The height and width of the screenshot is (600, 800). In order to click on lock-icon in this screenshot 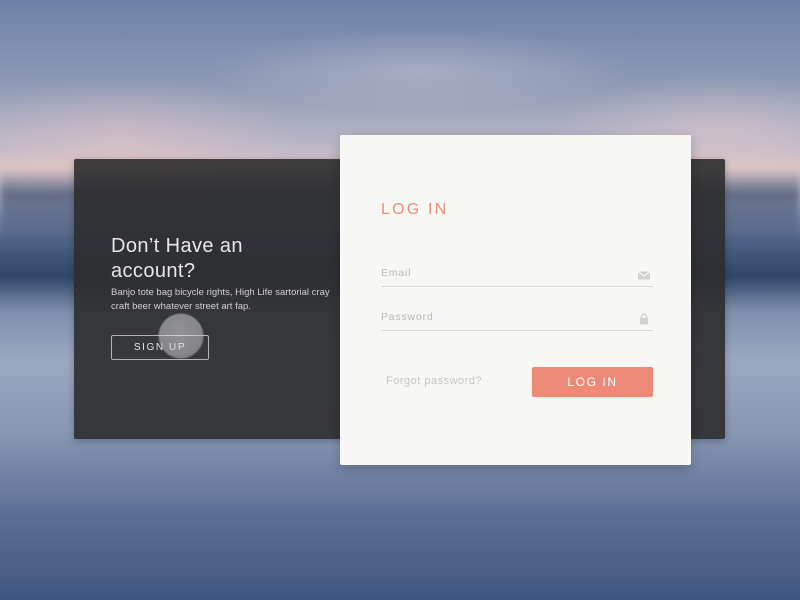, I will do `click(644, 318)`.